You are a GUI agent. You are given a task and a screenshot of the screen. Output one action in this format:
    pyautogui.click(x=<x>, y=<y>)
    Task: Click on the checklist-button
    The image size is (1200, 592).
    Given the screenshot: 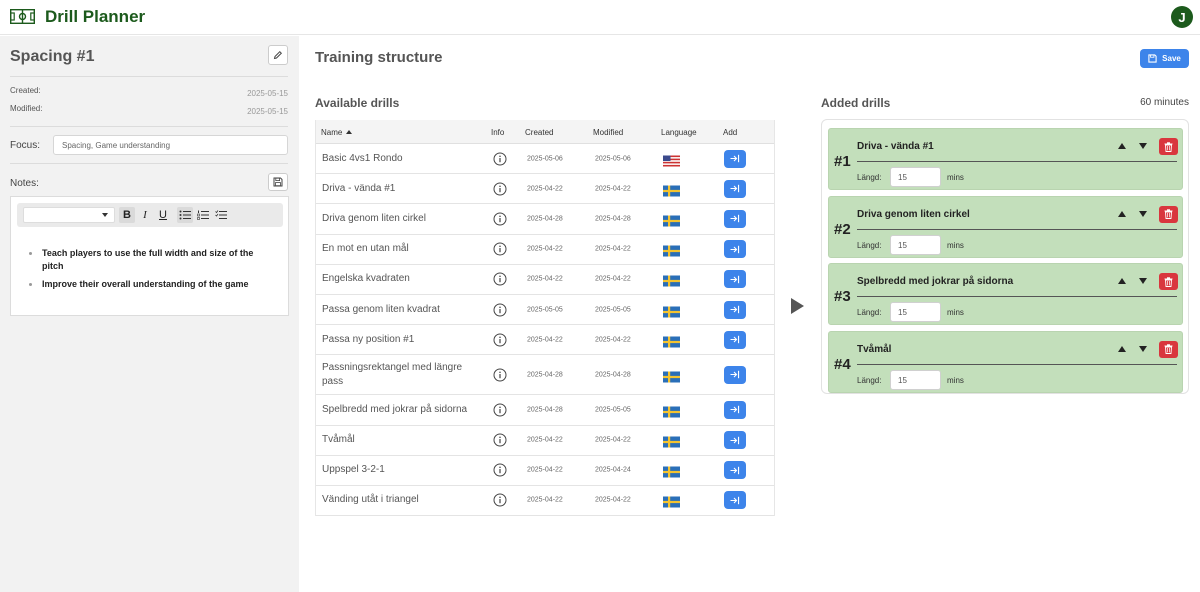 What is the action you would take?
    pyautogui.click(x=221, y=215)
    